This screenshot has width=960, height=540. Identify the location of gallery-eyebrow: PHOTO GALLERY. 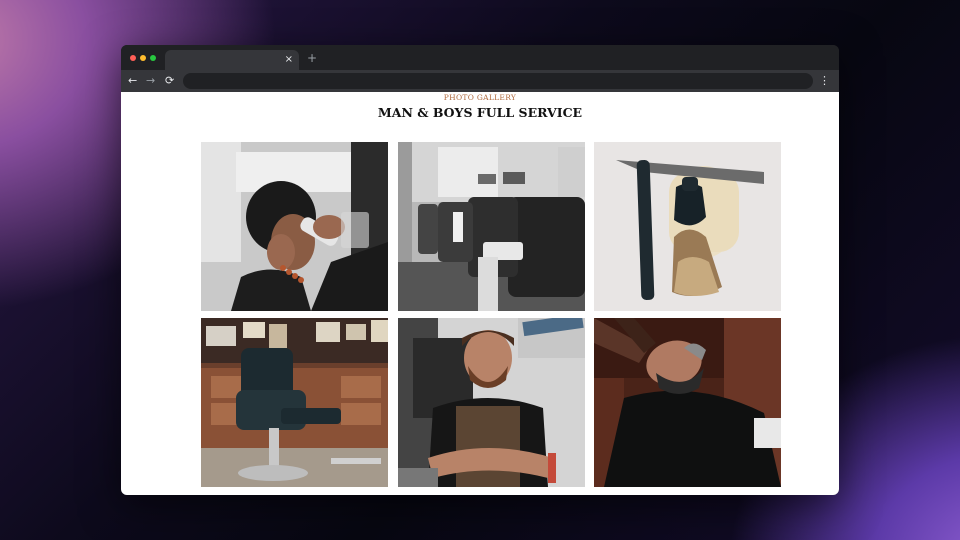
(480, 97).